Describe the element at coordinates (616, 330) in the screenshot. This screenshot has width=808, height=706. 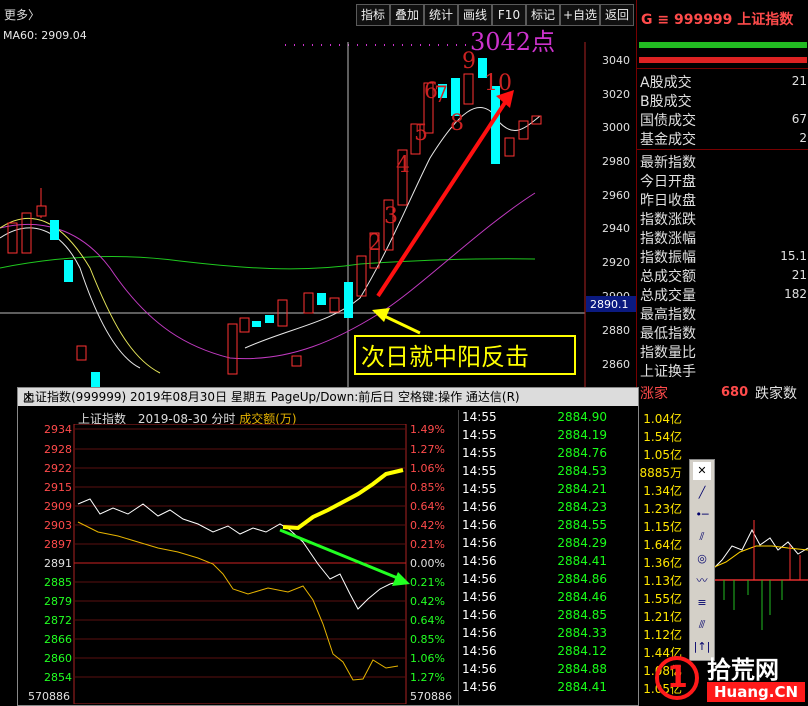
I see `y-tick: 2880` at that location.